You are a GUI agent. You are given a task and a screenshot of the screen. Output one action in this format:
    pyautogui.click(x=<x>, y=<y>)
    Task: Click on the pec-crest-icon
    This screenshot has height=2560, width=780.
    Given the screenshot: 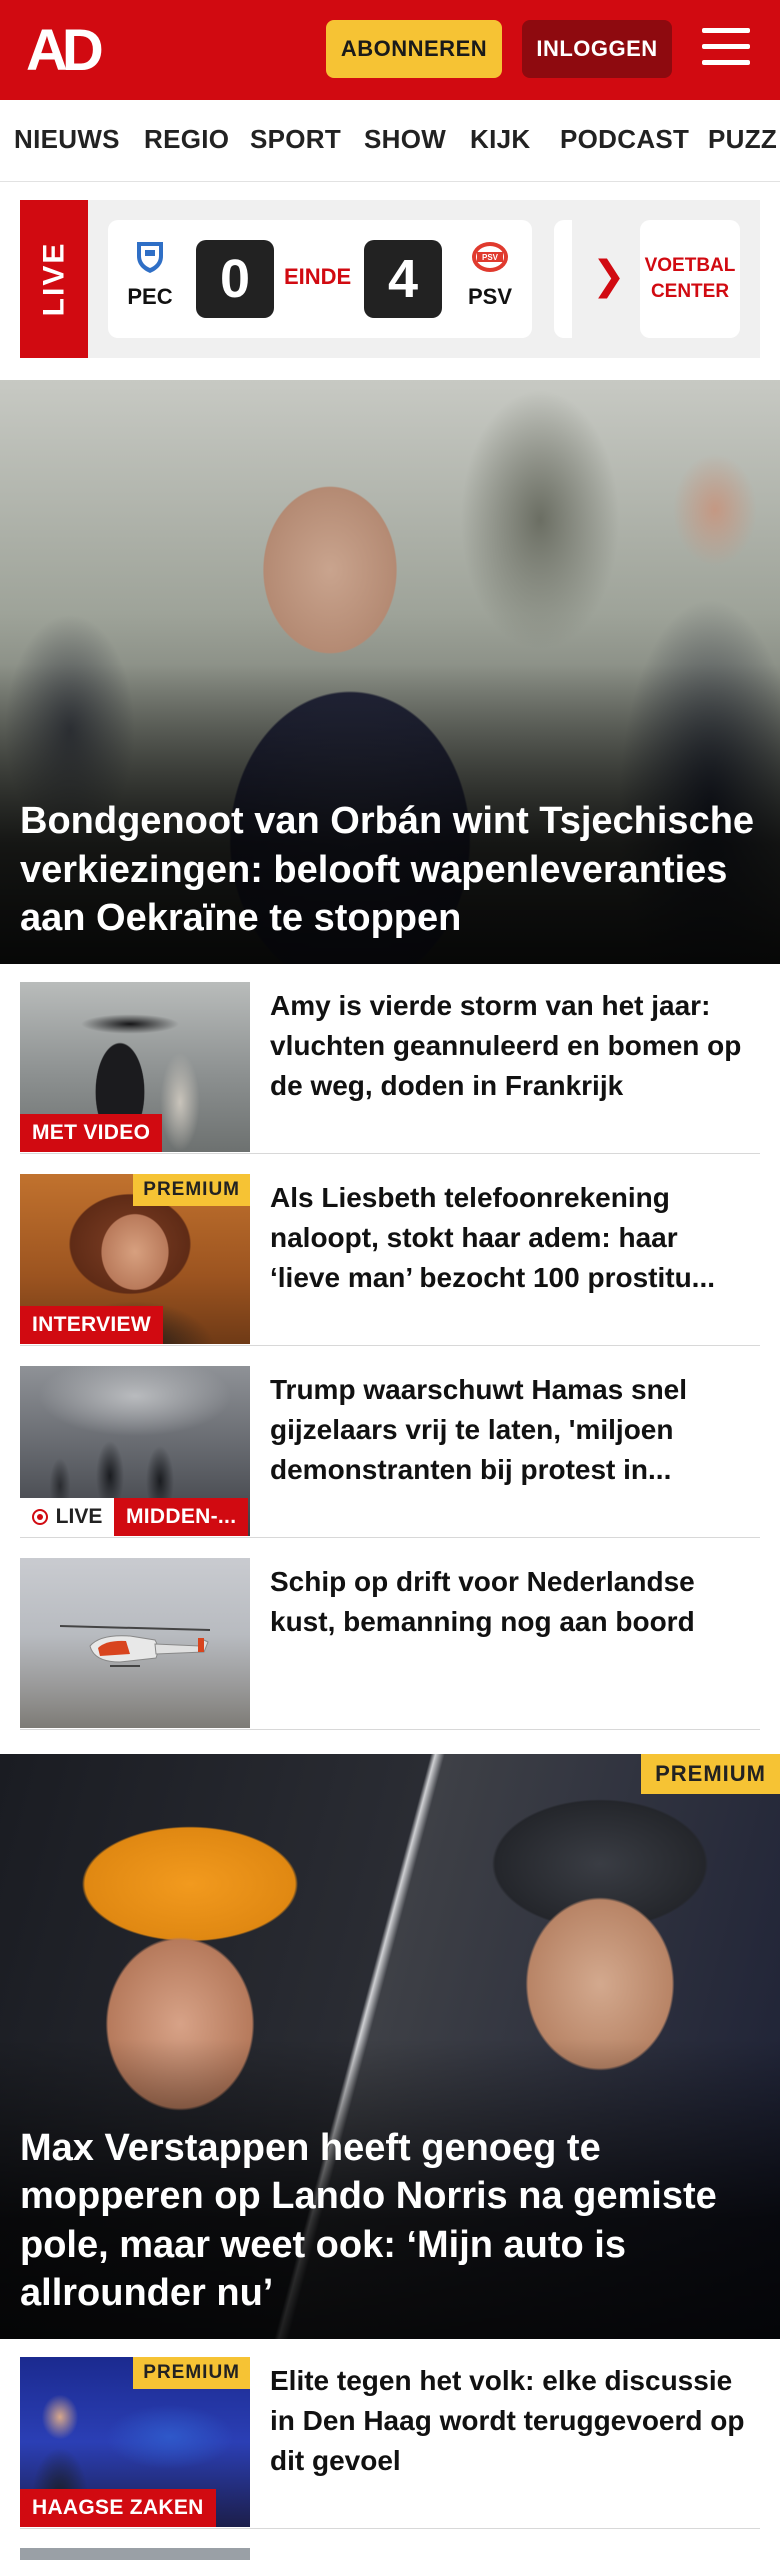 What is the action you would take?
    pyautogui.click(x=150, y=257)
    